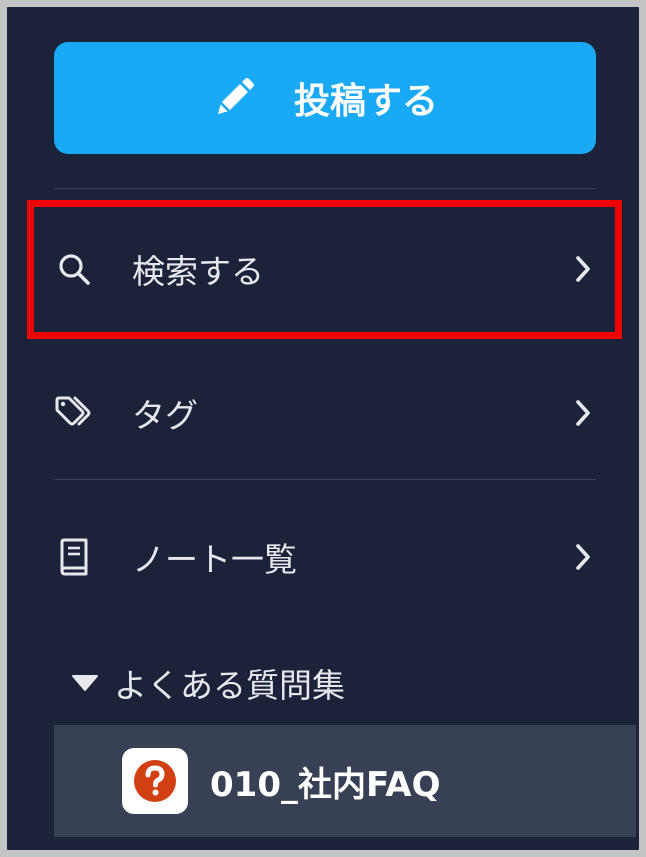  I want to click on post-button-label: 投稿する, so click(365, 101).